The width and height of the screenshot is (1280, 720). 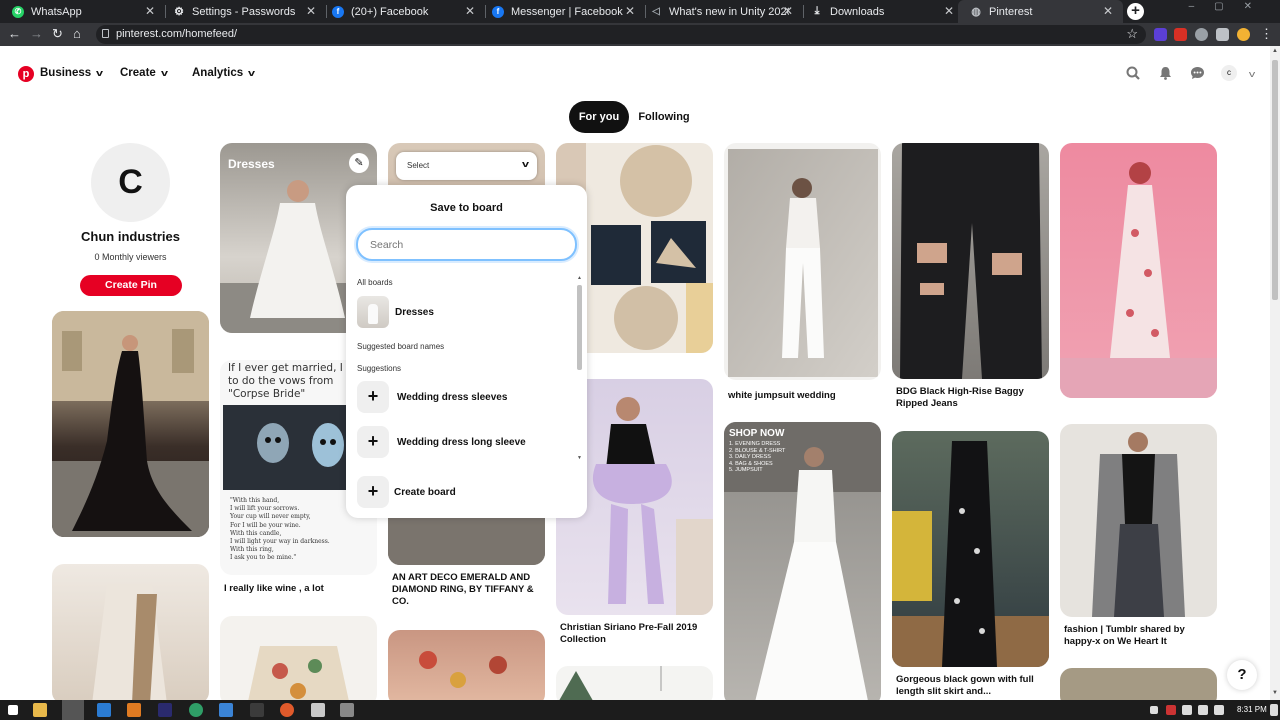 I want to click on select-label: Select, so click(x=418, y=165).